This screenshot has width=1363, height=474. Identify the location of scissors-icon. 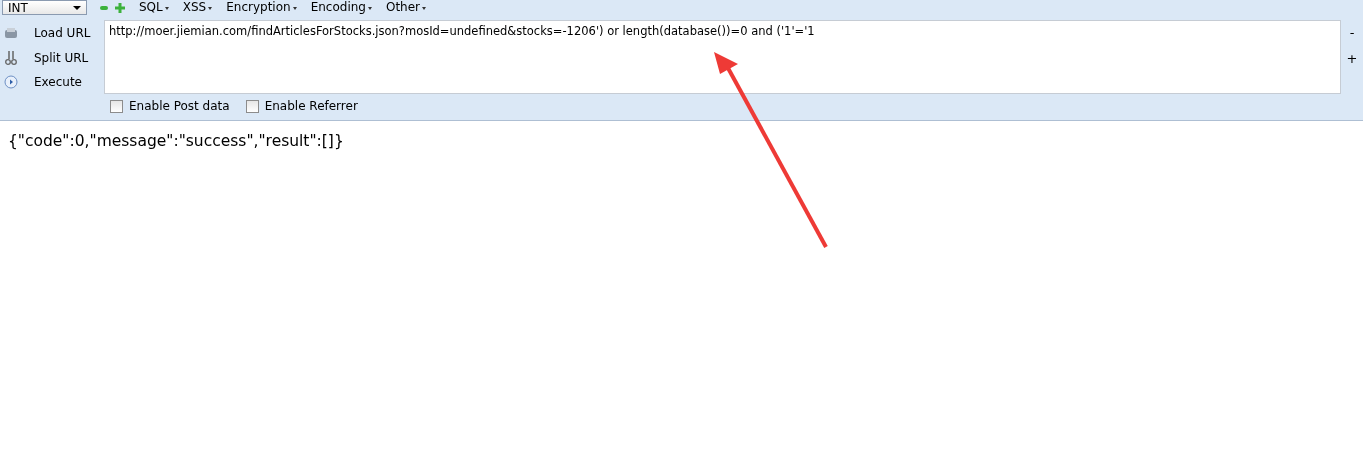
(11, 57).